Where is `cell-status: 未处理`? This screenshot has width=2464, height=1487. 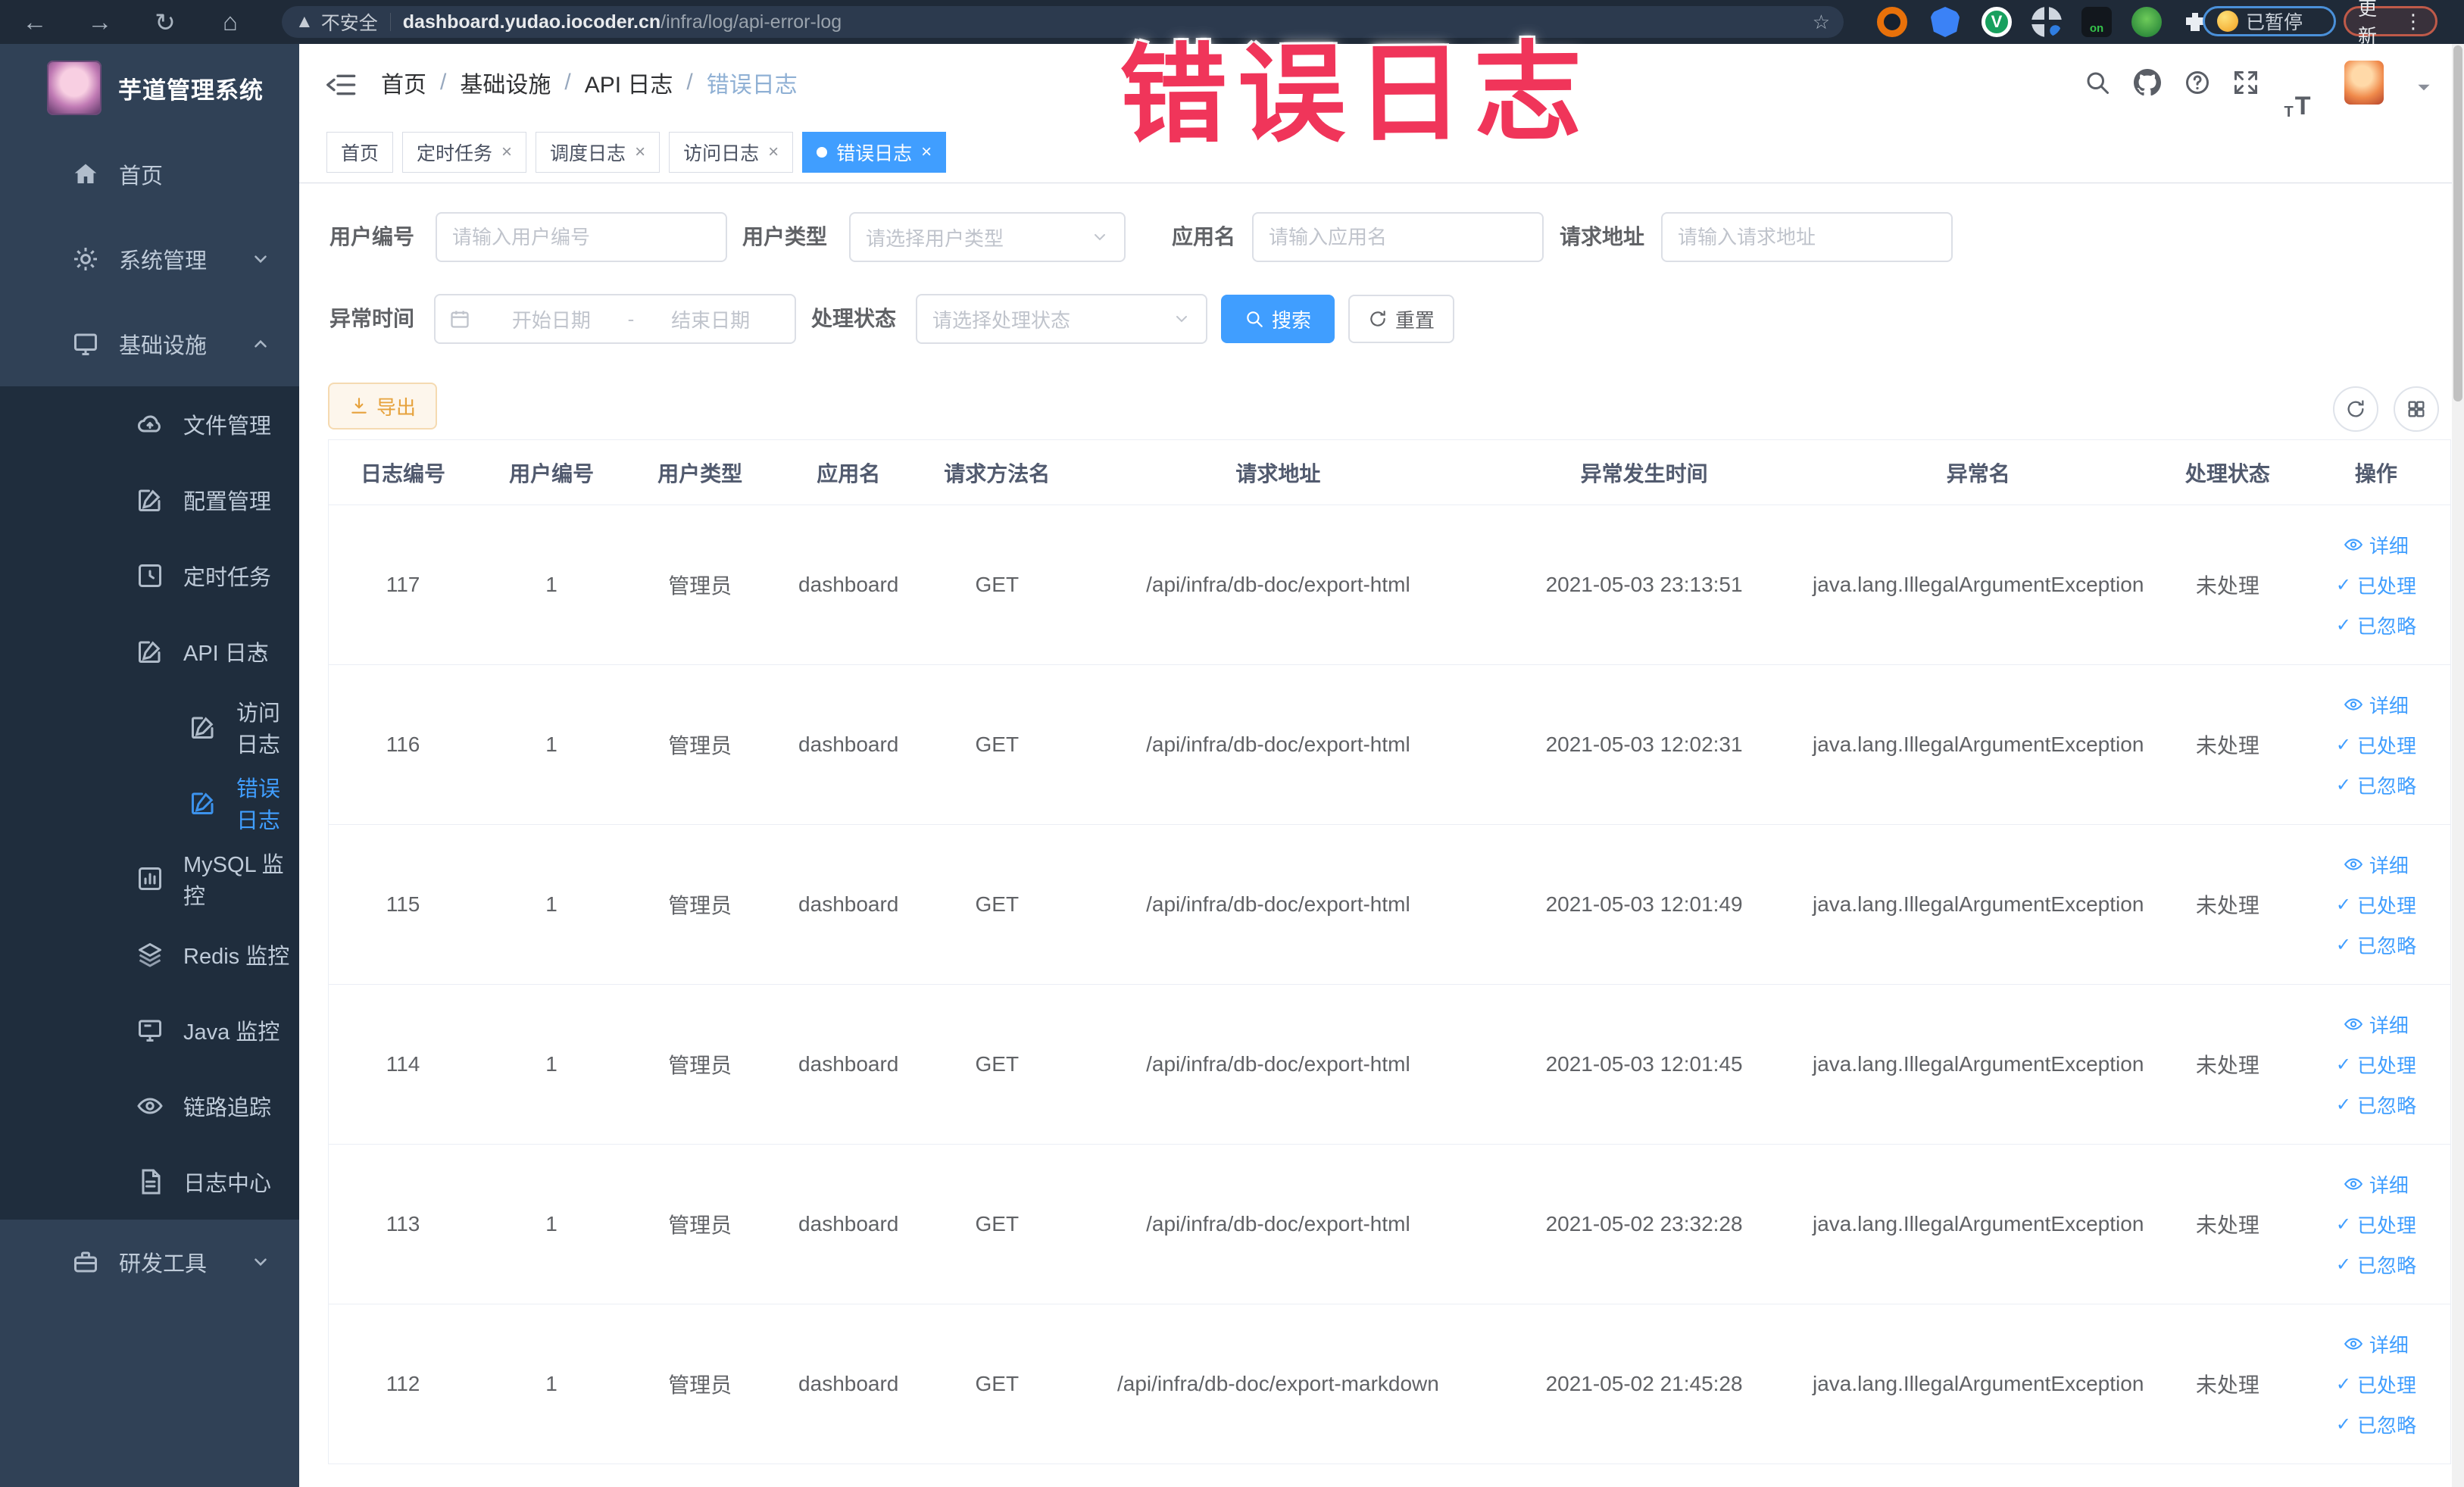
cell-status: 未处理 is located at coordinates (2227, 1385).